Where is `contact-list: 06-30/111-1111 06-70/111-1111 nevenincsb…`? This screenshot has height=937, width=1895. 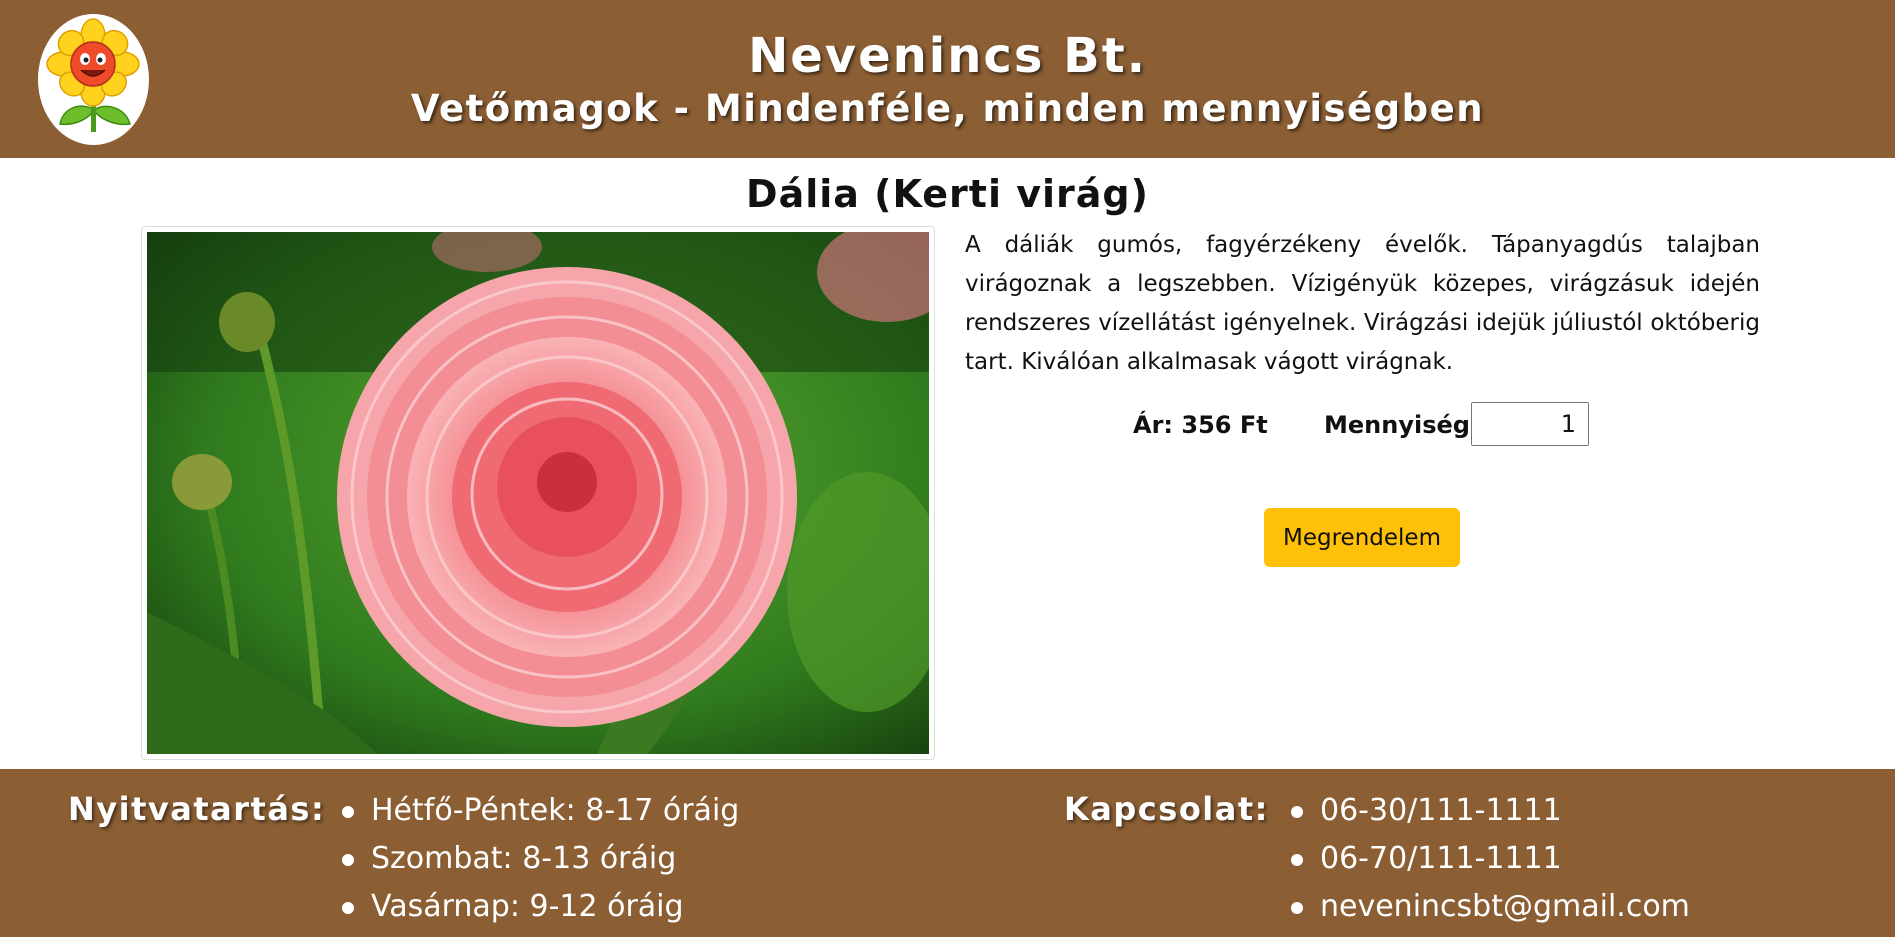
contact-list: 06-30/111-1111 06-70/111-1111 nevenincsb… is located at coordinates (1490, 859).